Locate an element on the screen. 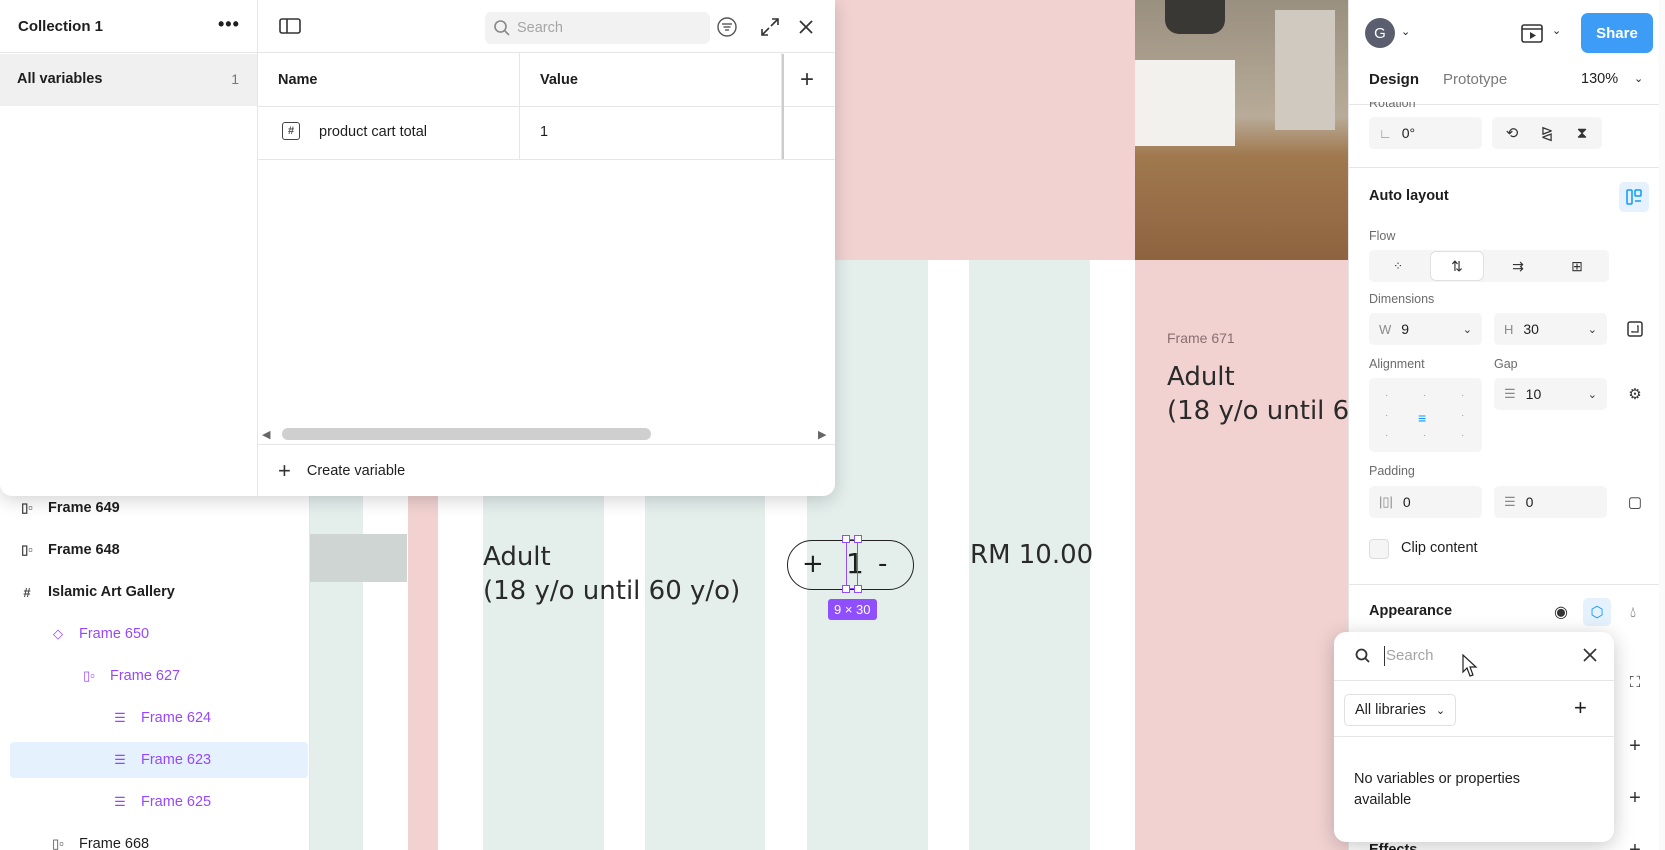 The width and height of the screenshot is (1665, 850). flip-horizontal-icon: ⧎ is located at coordinates (1547, 133).